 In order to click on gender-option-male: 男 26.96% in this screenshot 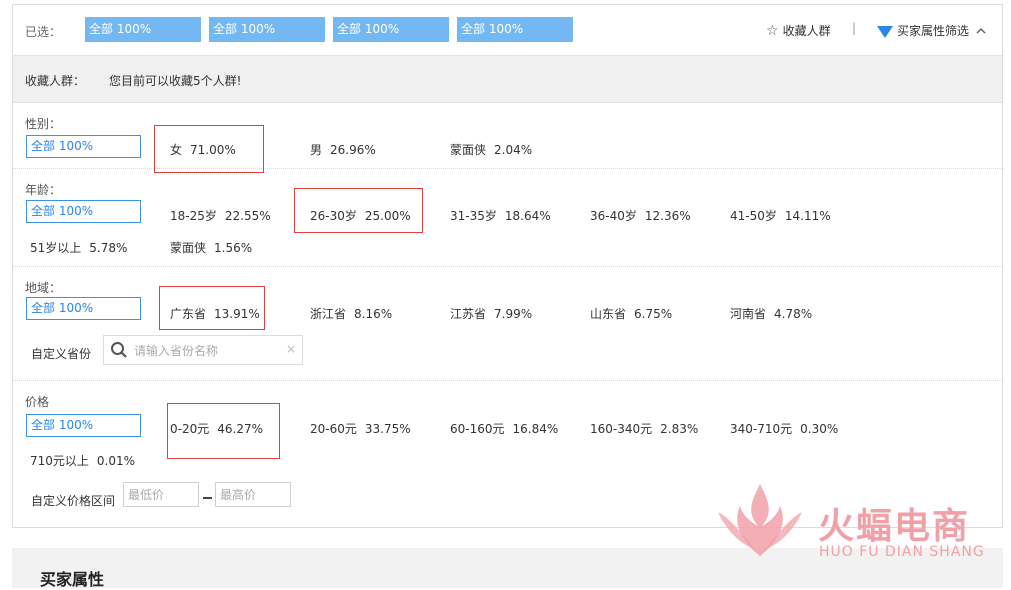, I will do `click(343, 149)`.